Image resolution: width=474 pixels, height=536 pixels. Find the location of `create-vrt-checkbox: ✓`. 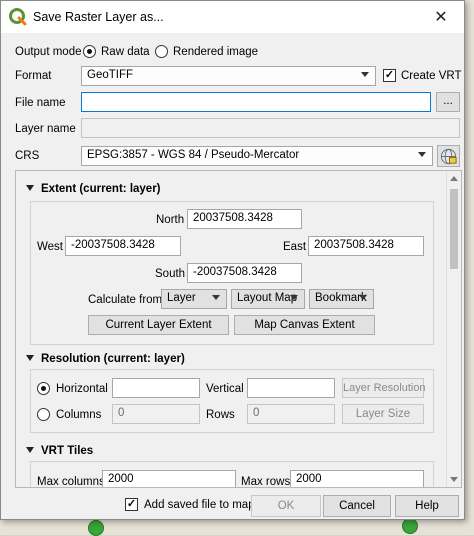

create-vrt-checkbox: ✓ is located at coordinates (389, 75).